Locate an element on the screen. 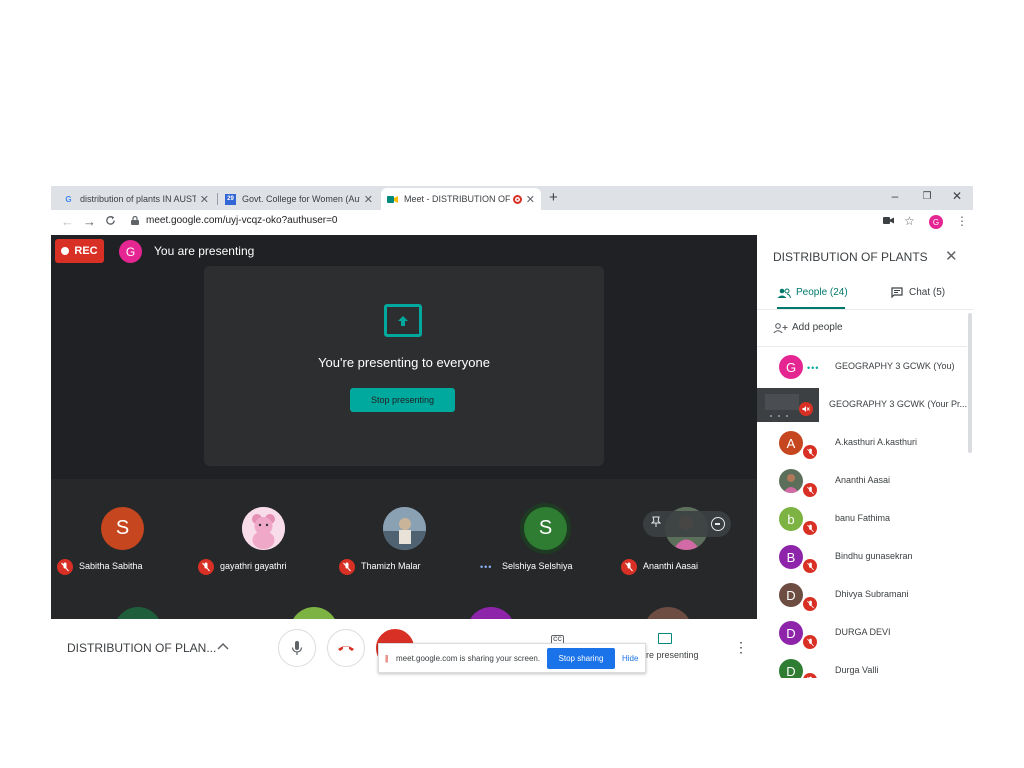  recording-icon is located at coordinates (517, 199).